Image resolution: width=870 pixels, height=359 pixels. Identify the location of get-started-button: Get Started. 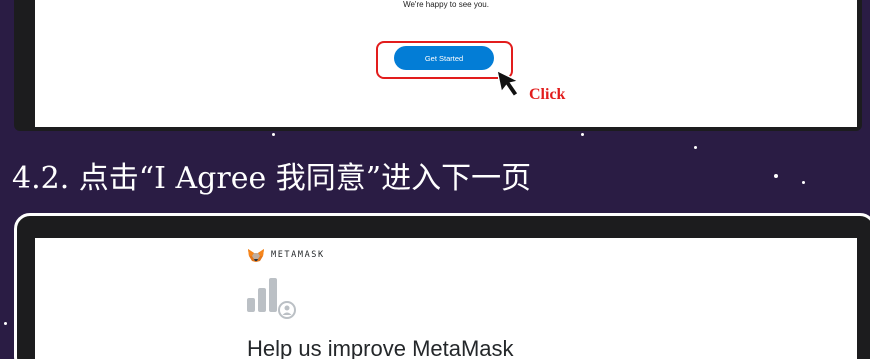
(444, 58).